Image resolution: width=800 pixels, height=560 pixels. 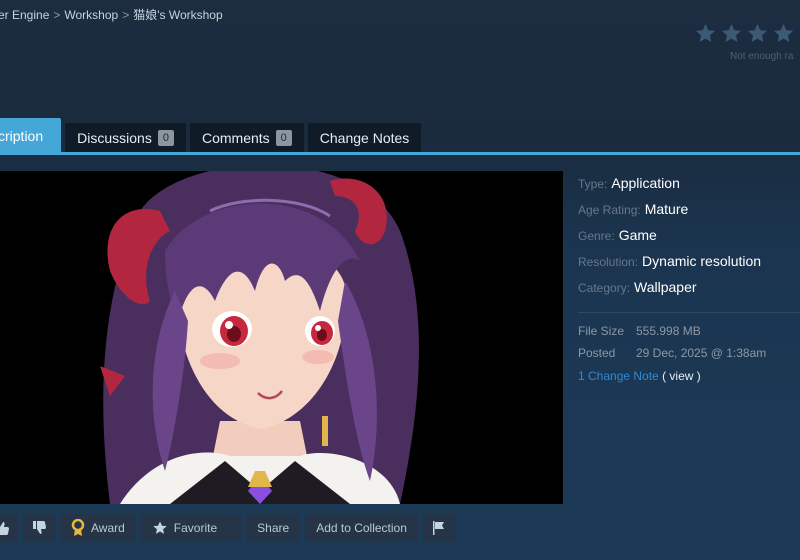 I want to click on report-button, so click(x=438, y=528).